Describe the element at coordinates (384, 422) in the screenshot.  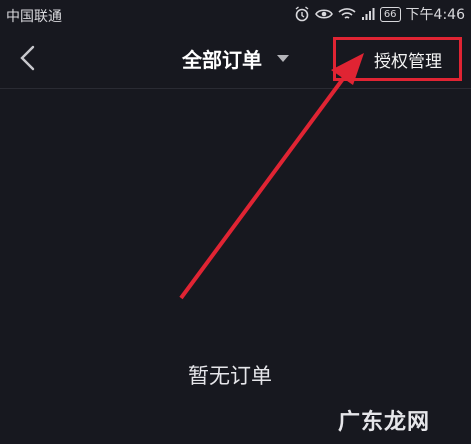
I see `watermark: 广东龙网` at that location.